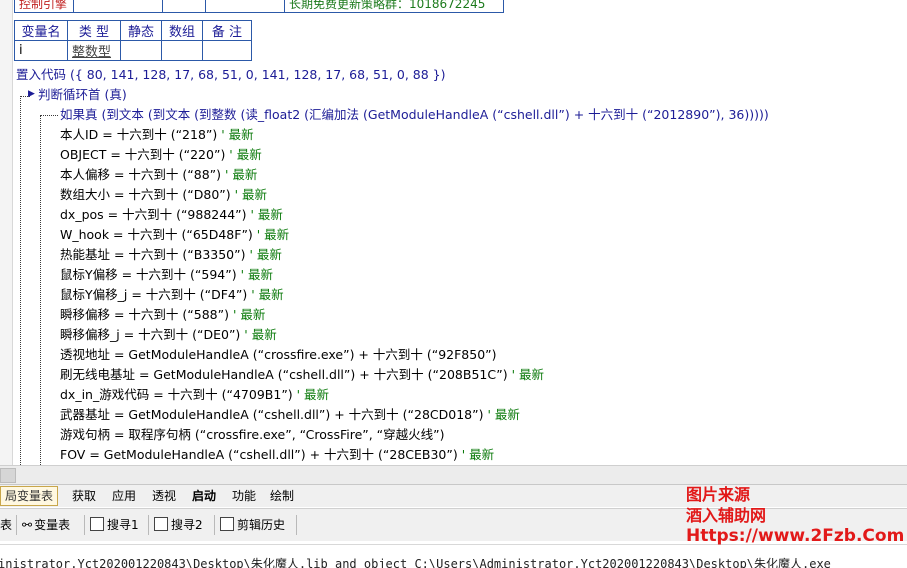 This screenshot has width=907, height=568. I want to click on search1-label: 搜寻1, so click(123, 525).